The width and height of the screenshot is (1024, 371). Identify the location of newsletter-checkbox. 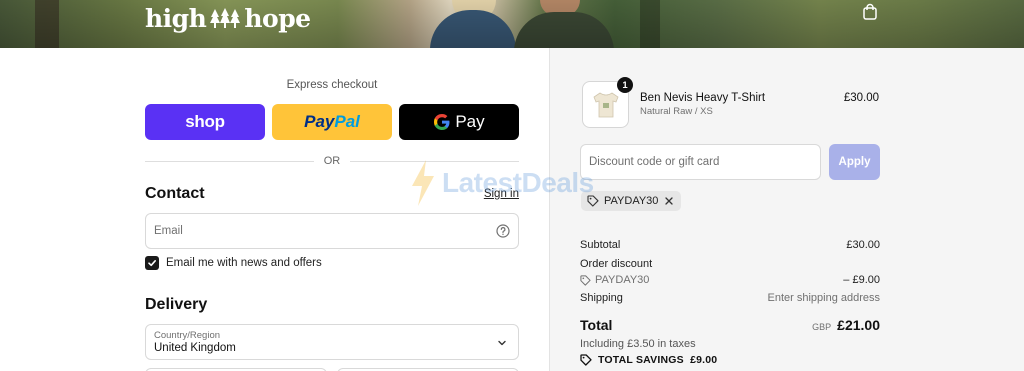
(152, 263).